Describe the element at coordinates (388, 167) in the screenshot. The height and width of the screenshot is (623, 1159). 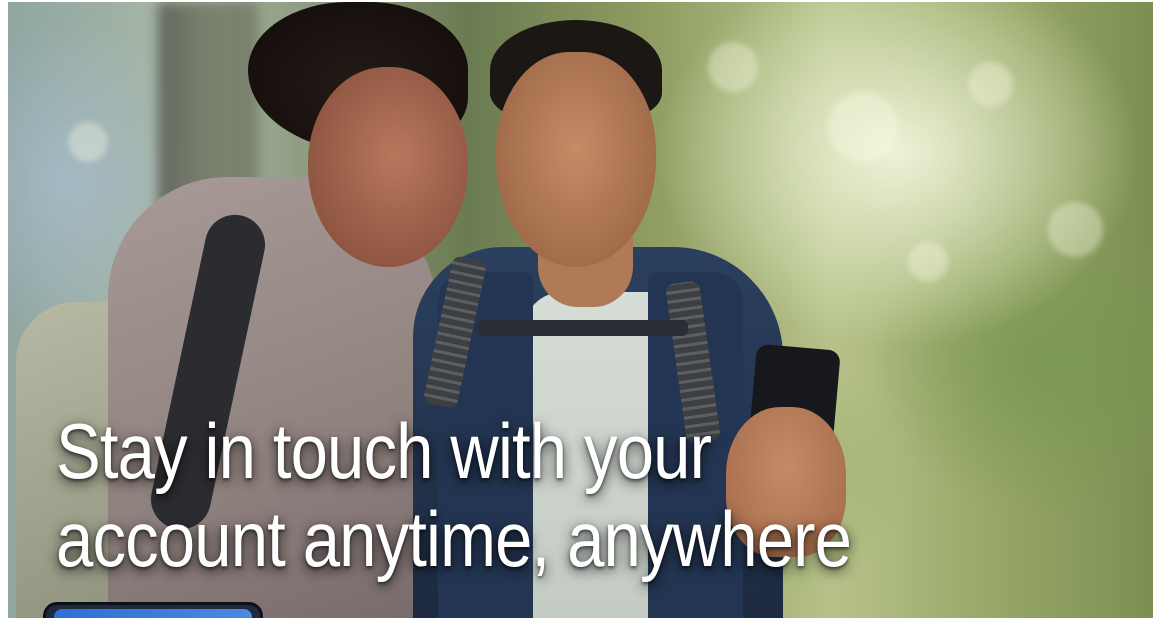
I see `woman-face` at that location.